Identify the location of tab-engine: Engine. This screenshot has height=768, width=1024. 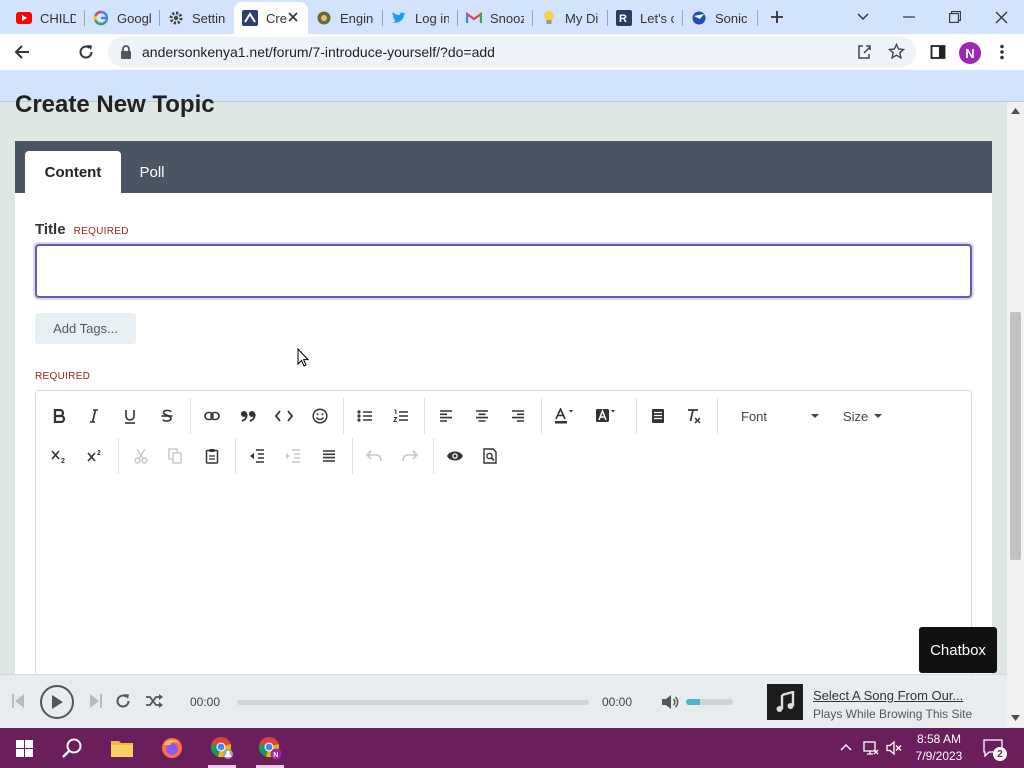
(345, 18).